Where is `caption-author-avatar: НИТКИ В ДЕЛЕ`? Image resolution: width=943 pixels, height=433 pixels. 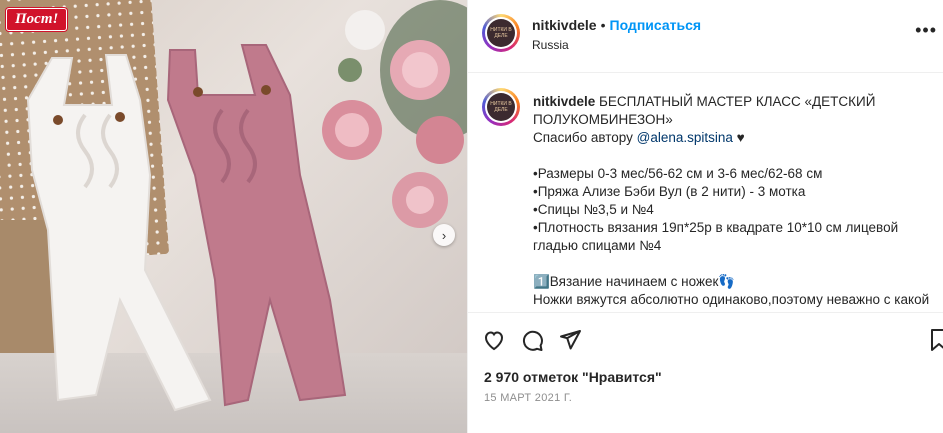
caption-author-avatar: НИТКИ В ДЕЛЕ is located at coordinates (501, 107).